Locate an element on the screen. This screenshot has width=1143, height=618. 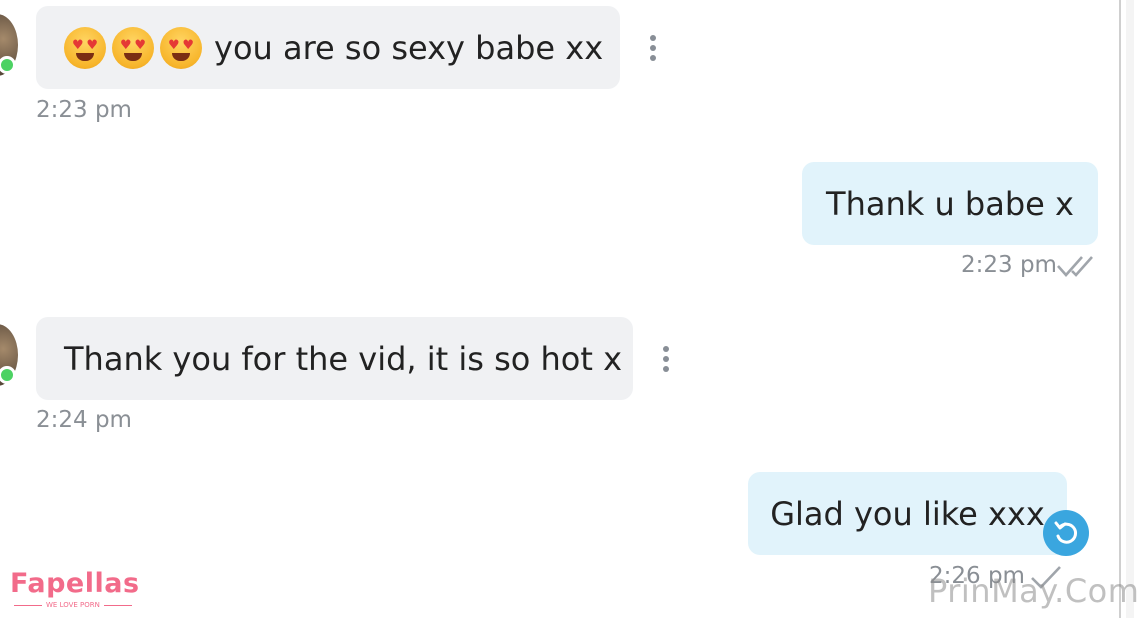
double-check-icon is located at coordinates (1075, 266).